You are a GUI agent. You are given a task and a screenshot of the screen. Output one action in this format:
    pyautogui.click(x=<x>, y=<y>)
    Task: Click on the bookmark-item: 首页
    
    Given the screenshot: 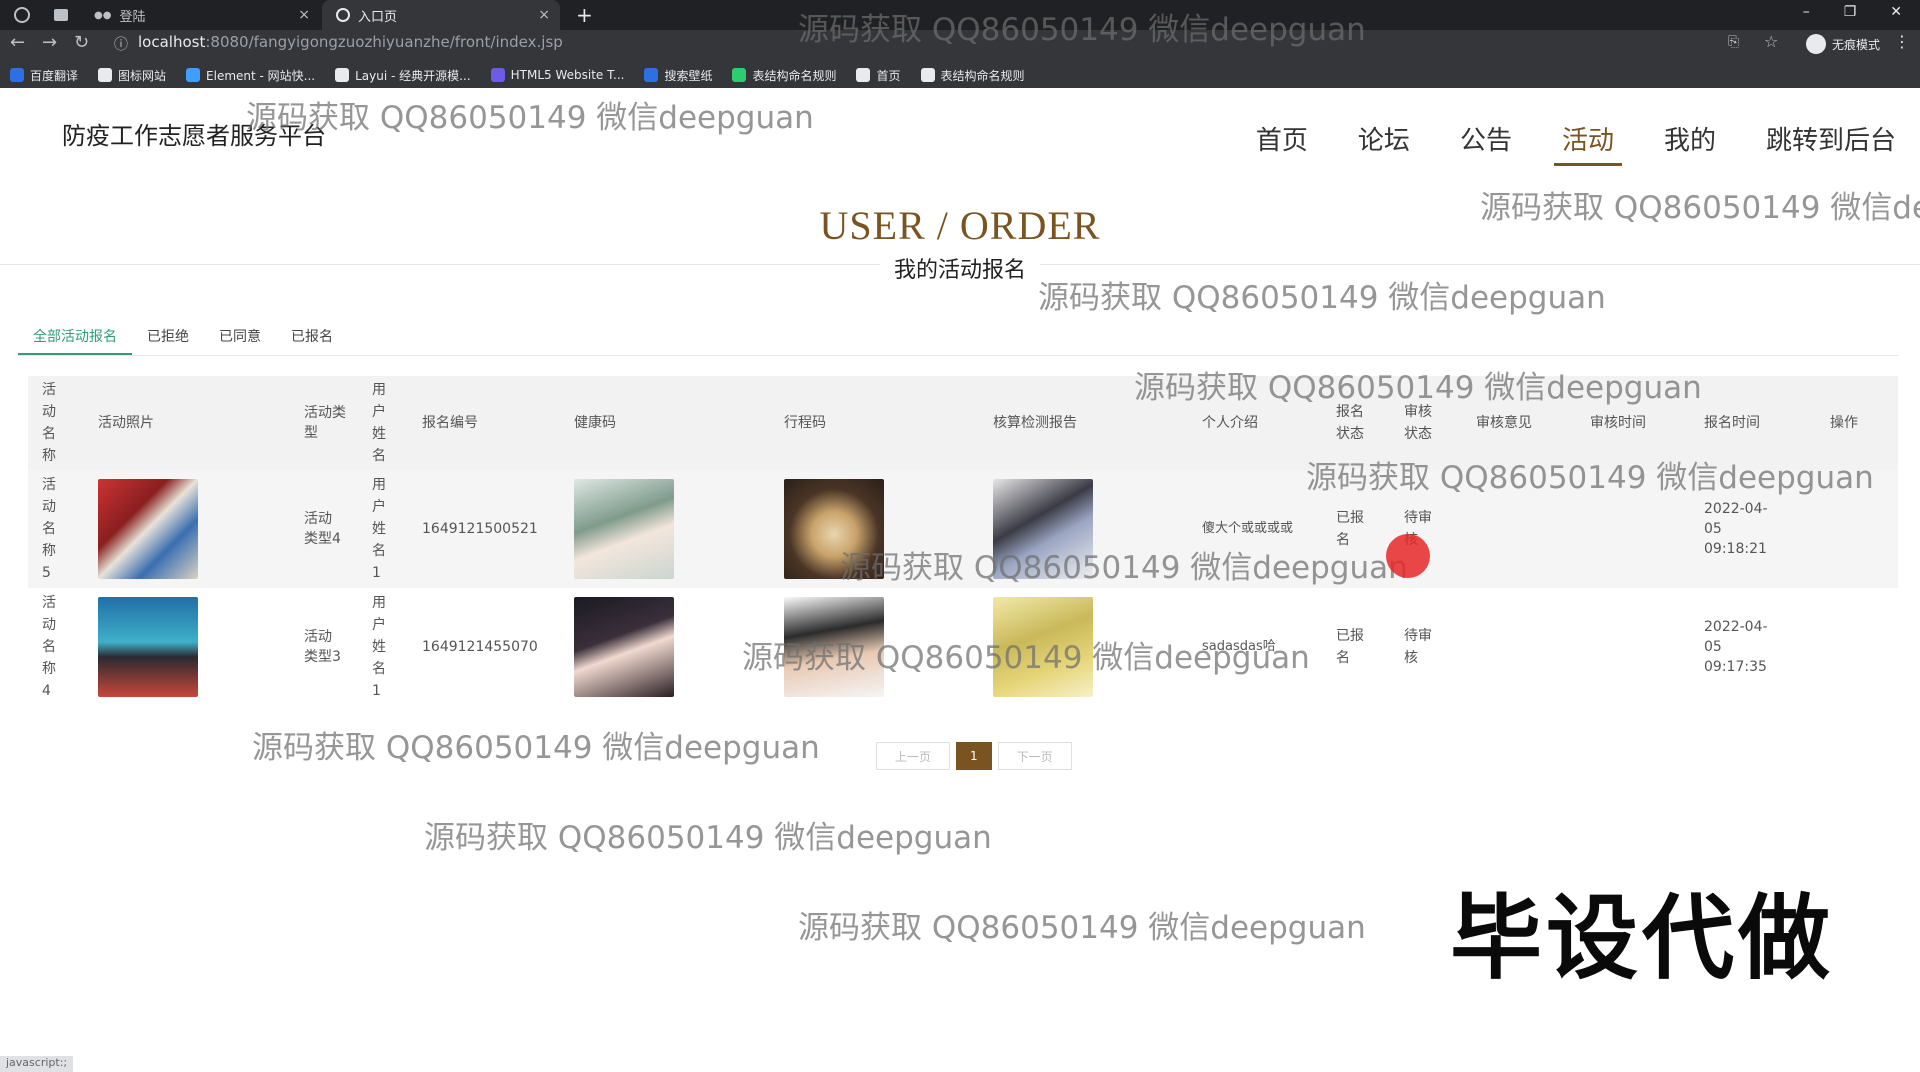 What is the action you would take?
    pyautogui.click(x=878, y=75)
    